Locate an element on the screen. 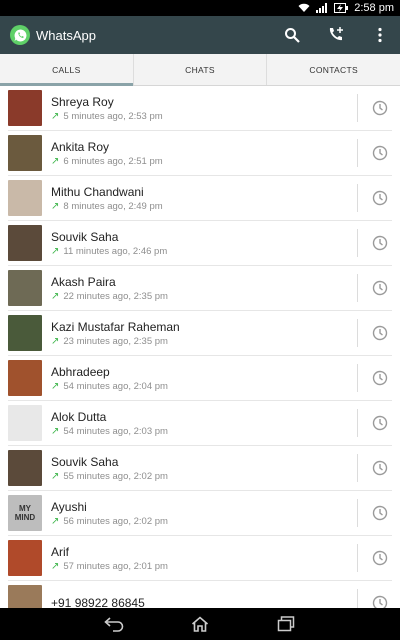 The height and width of the screenshot is (640, 400). call-row: MY MIND Ayushi ↗ 56 minutes ago, 2:02 pm is located at coordinates (200, 513).